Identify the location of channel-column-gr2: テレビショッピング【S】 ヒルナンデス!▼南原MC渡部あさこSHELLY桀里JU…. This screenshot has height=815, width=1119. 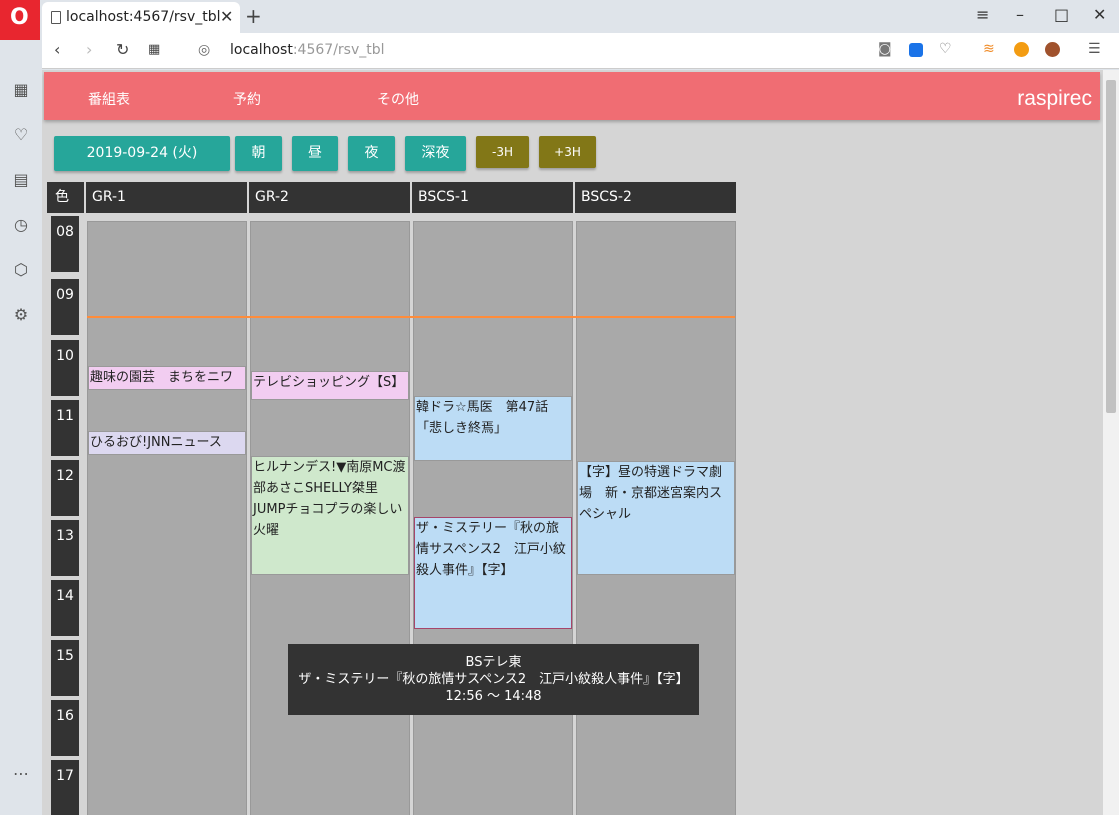
(330, 518).